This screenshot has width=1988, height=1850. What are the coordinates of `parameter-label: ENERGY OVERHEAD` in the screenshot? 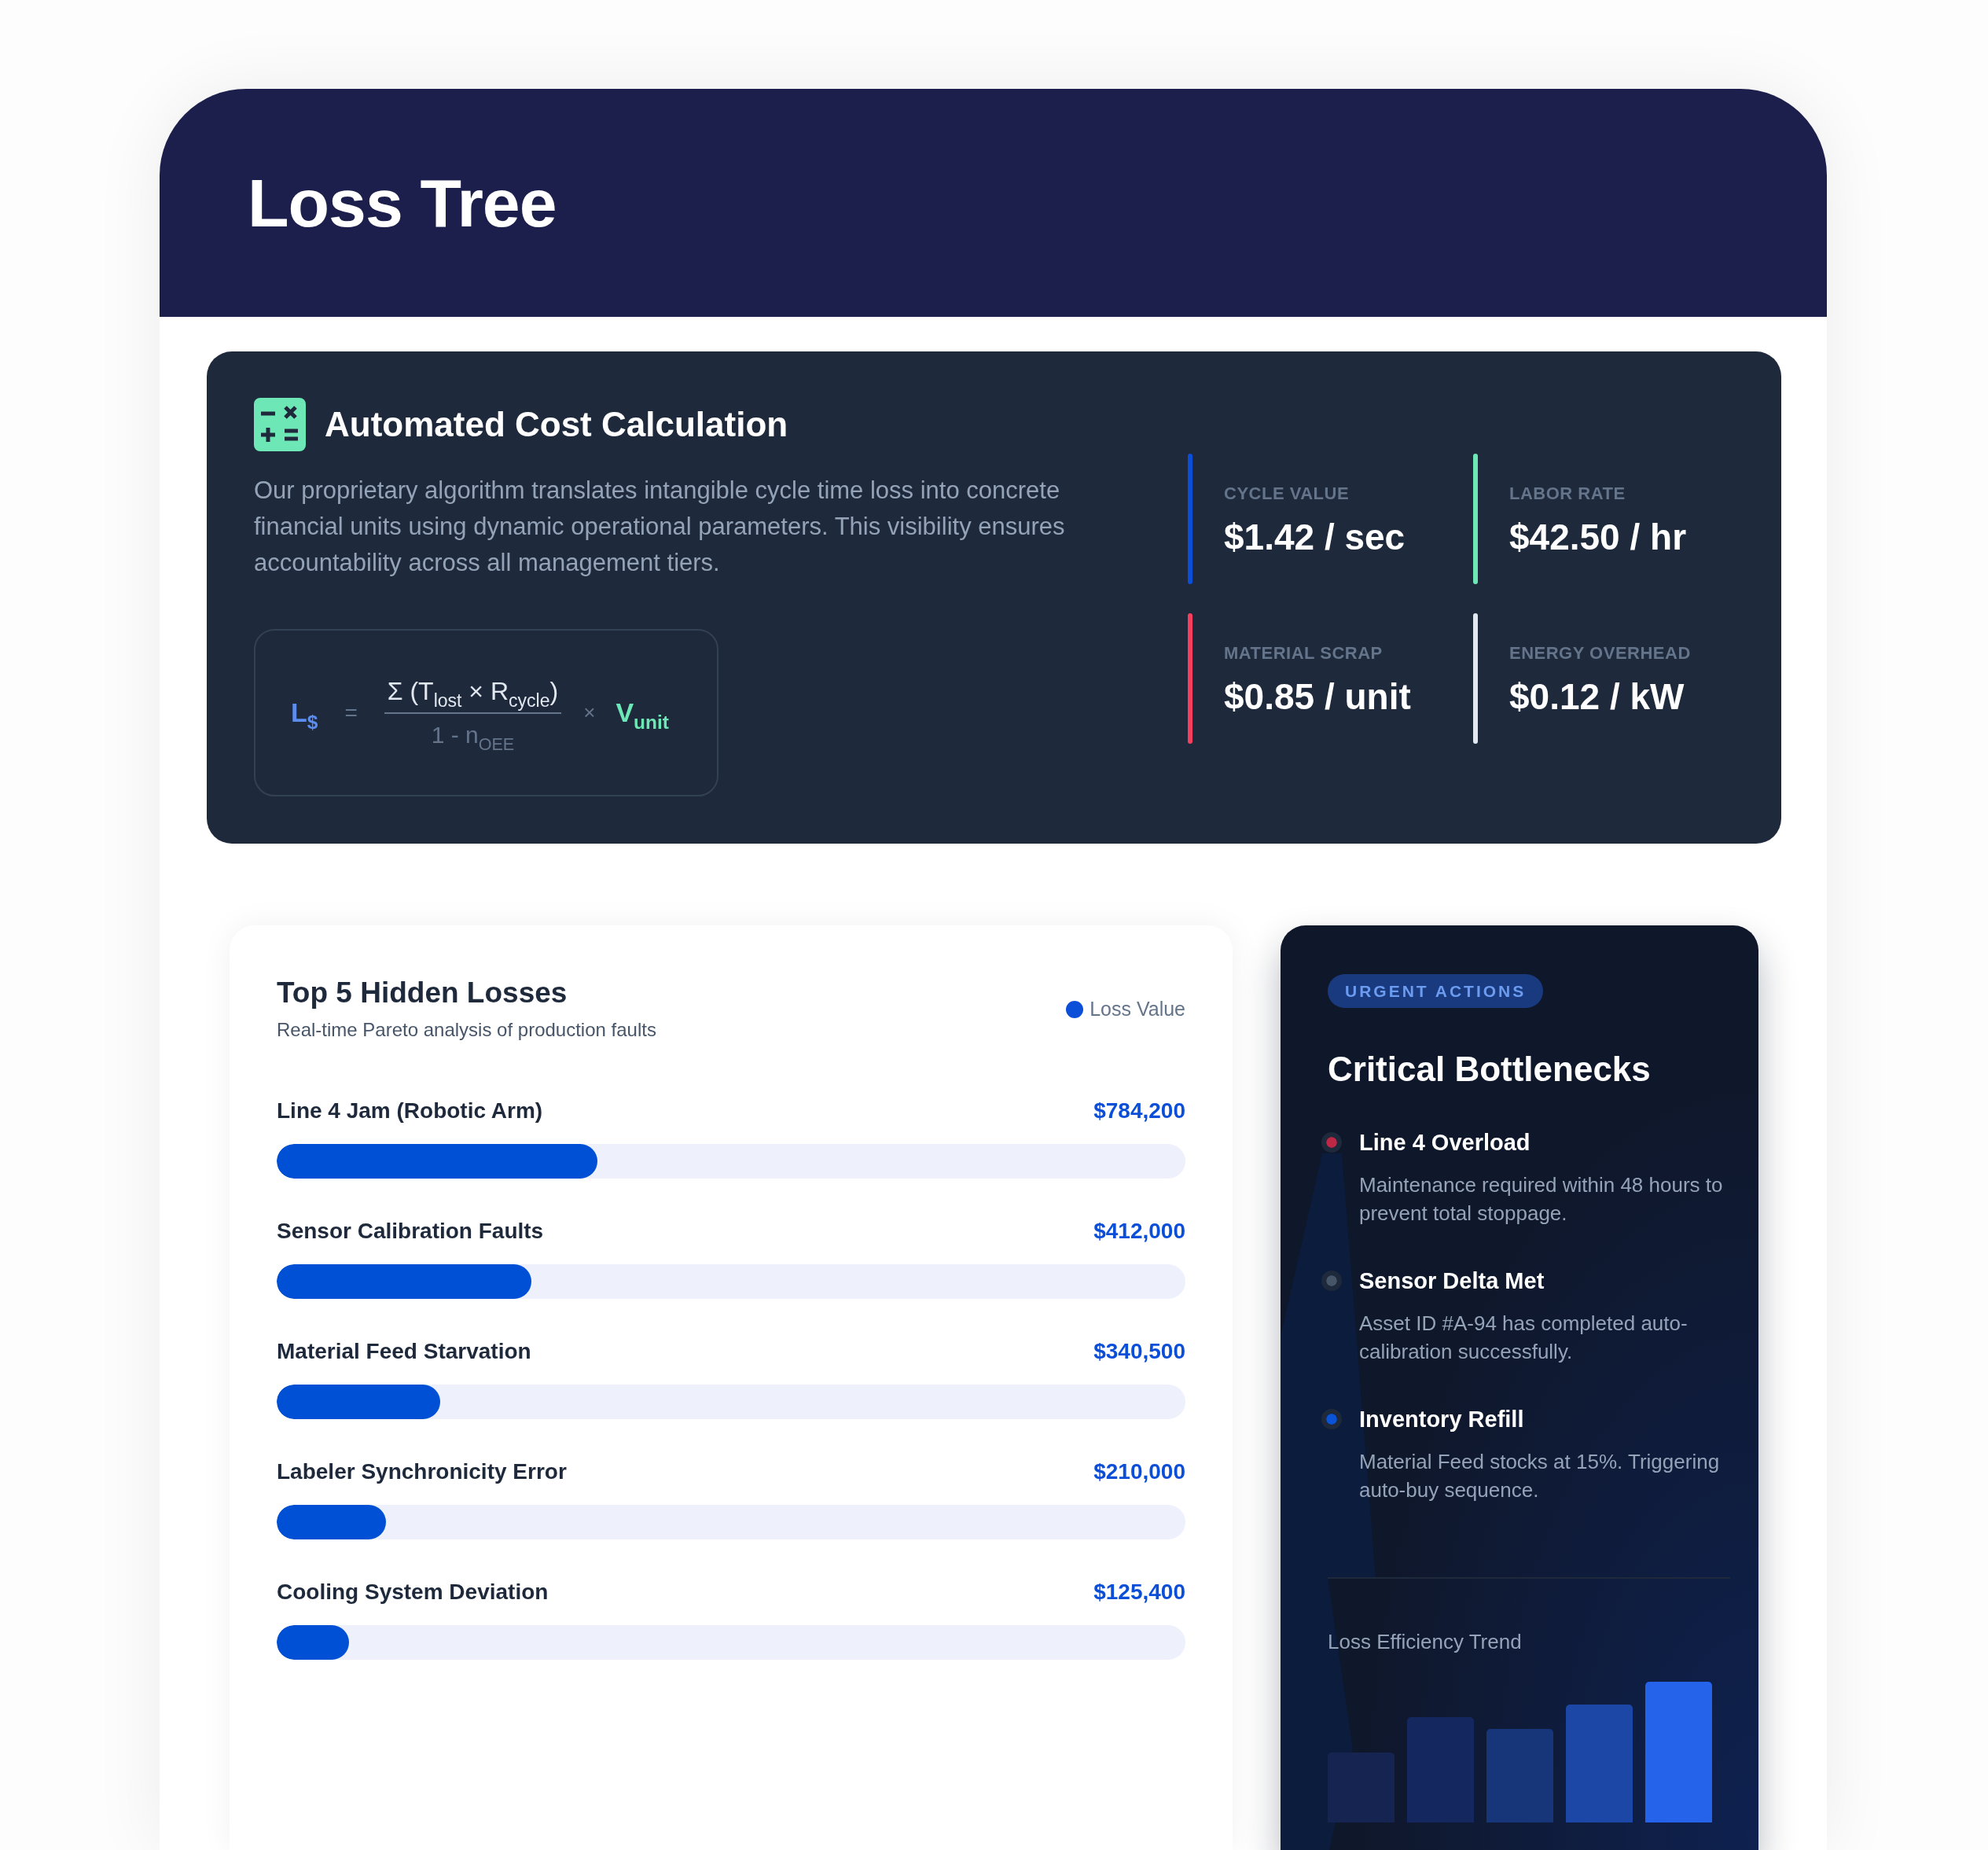 It's located at (1600, 653).